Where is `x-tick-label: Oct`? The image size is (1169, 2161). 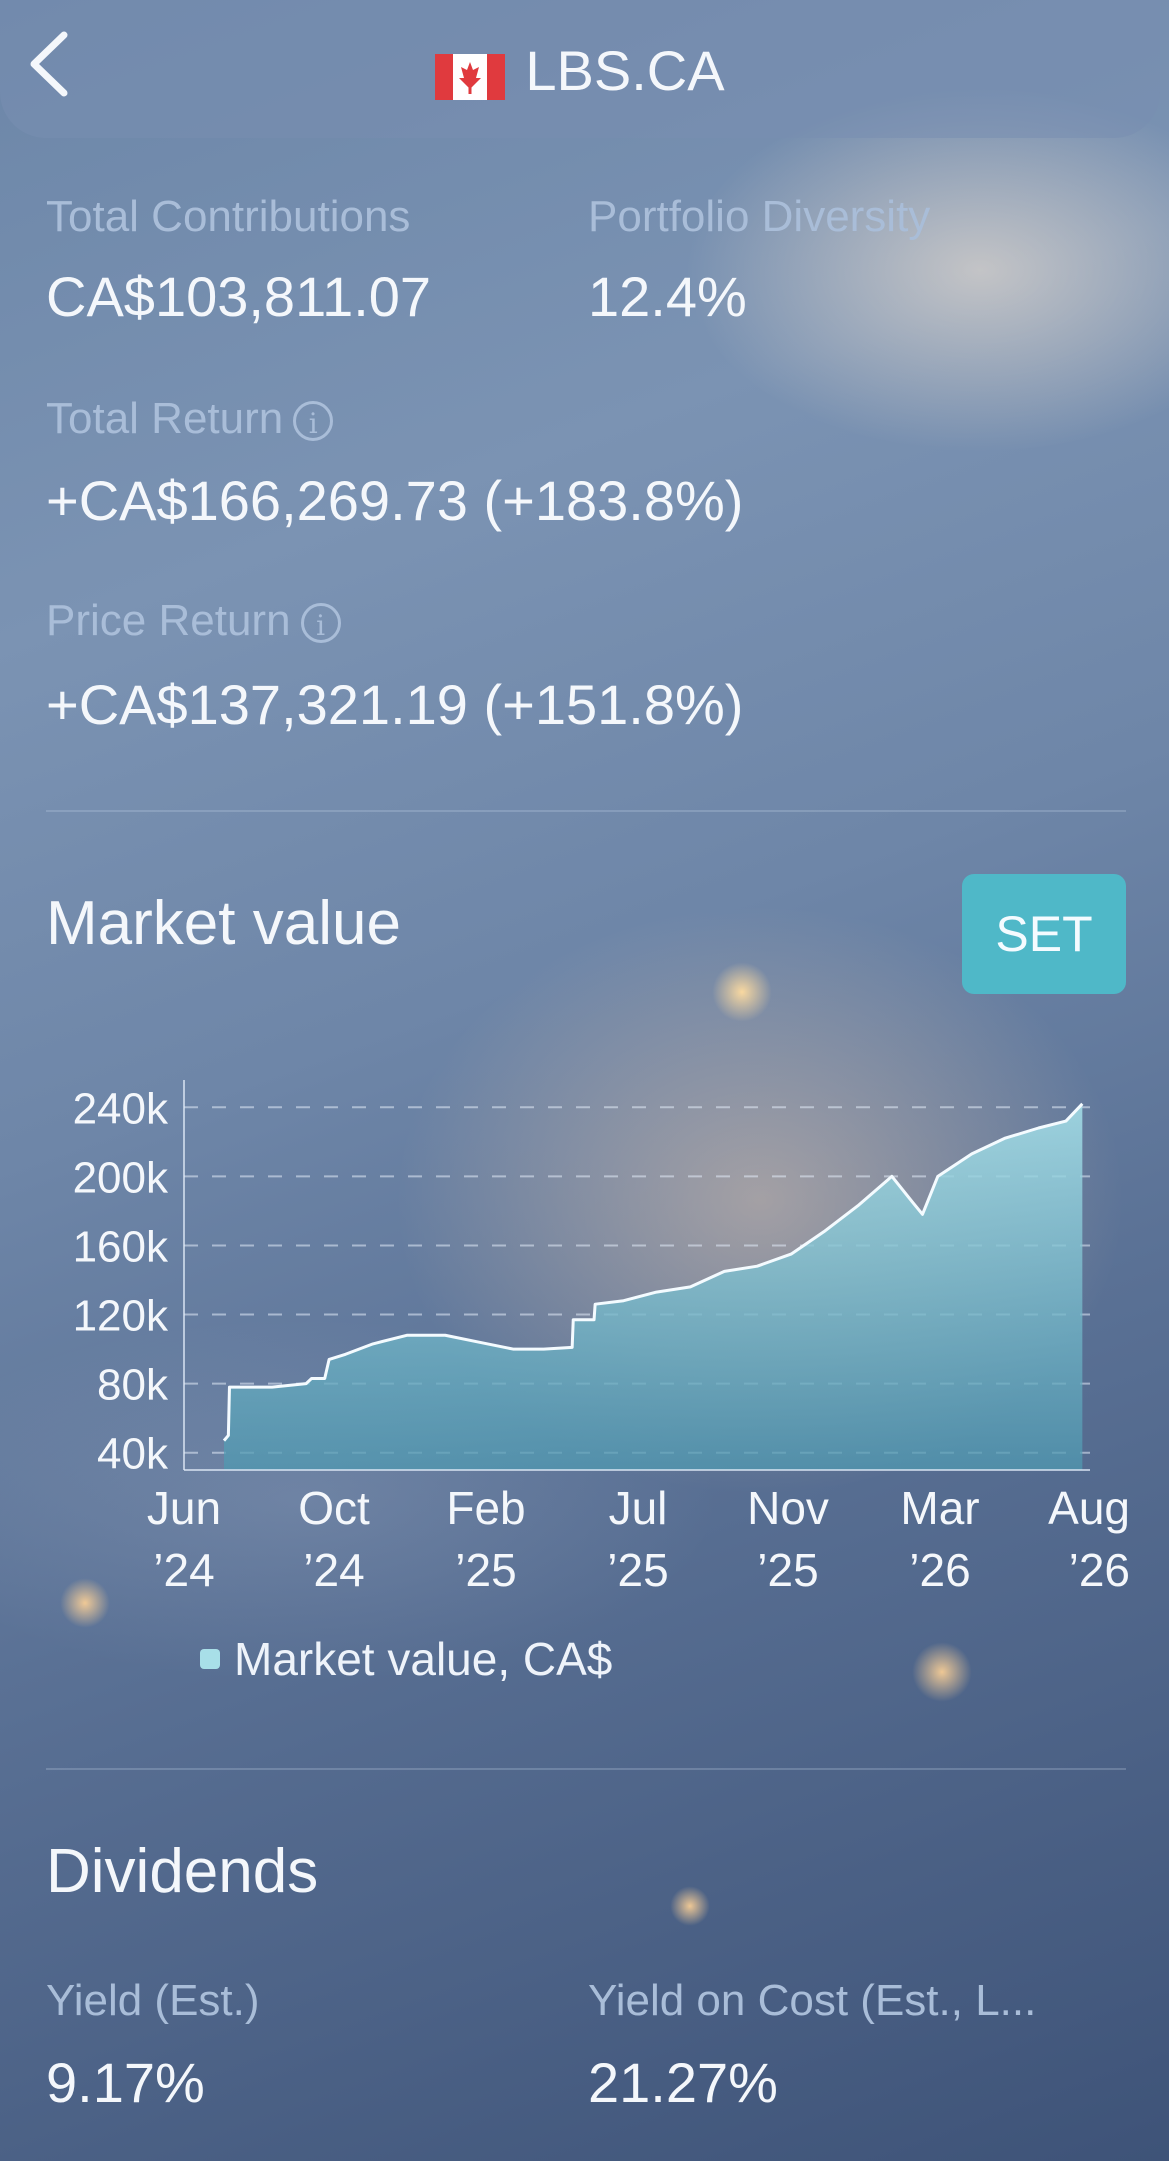
x-tick-label: Oct is located at coordinates (334, 1508).